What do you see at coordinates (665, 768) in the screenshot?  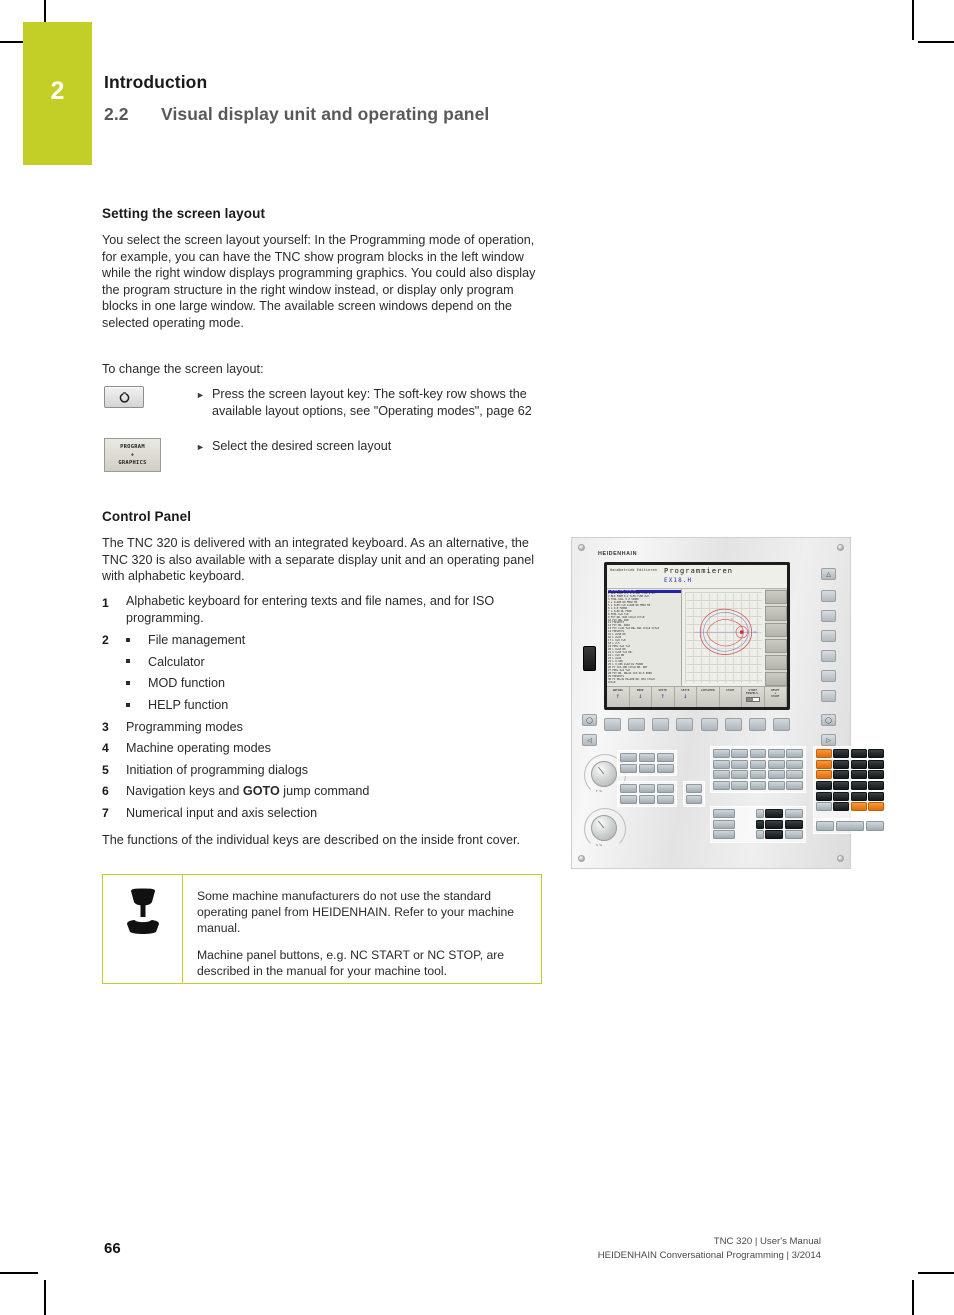 I see `key-help` at bounding box center [665, 768].